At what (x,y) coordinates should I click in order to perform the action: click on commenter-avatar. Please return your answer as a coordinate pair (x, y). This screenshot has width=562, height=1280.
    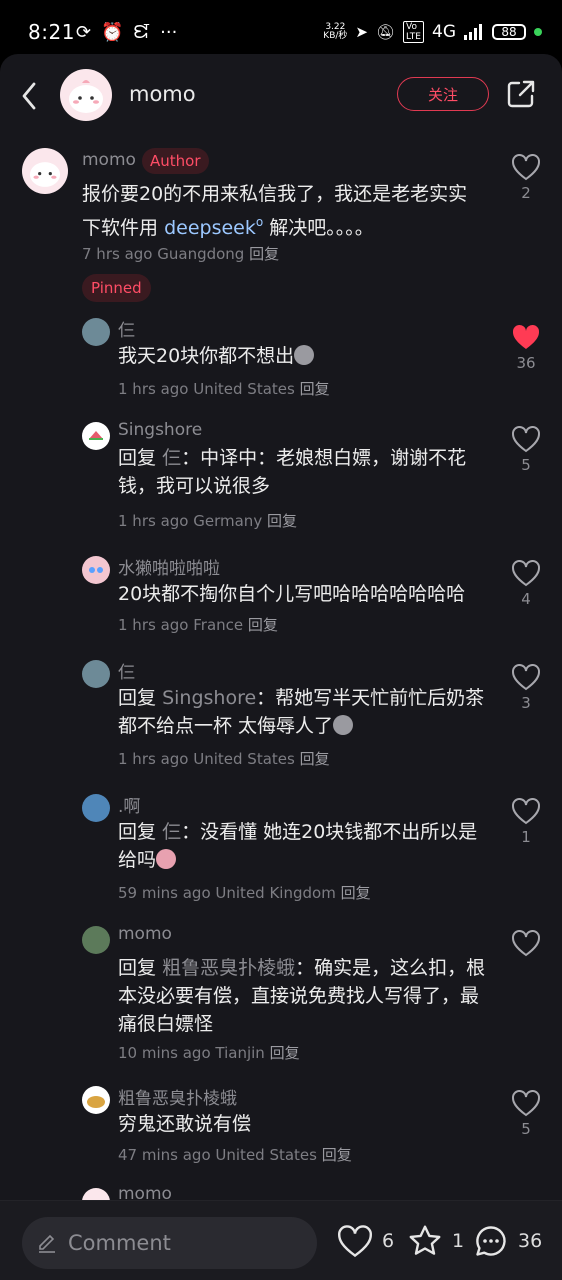
    Looking at the image, I should click on (45, 171).